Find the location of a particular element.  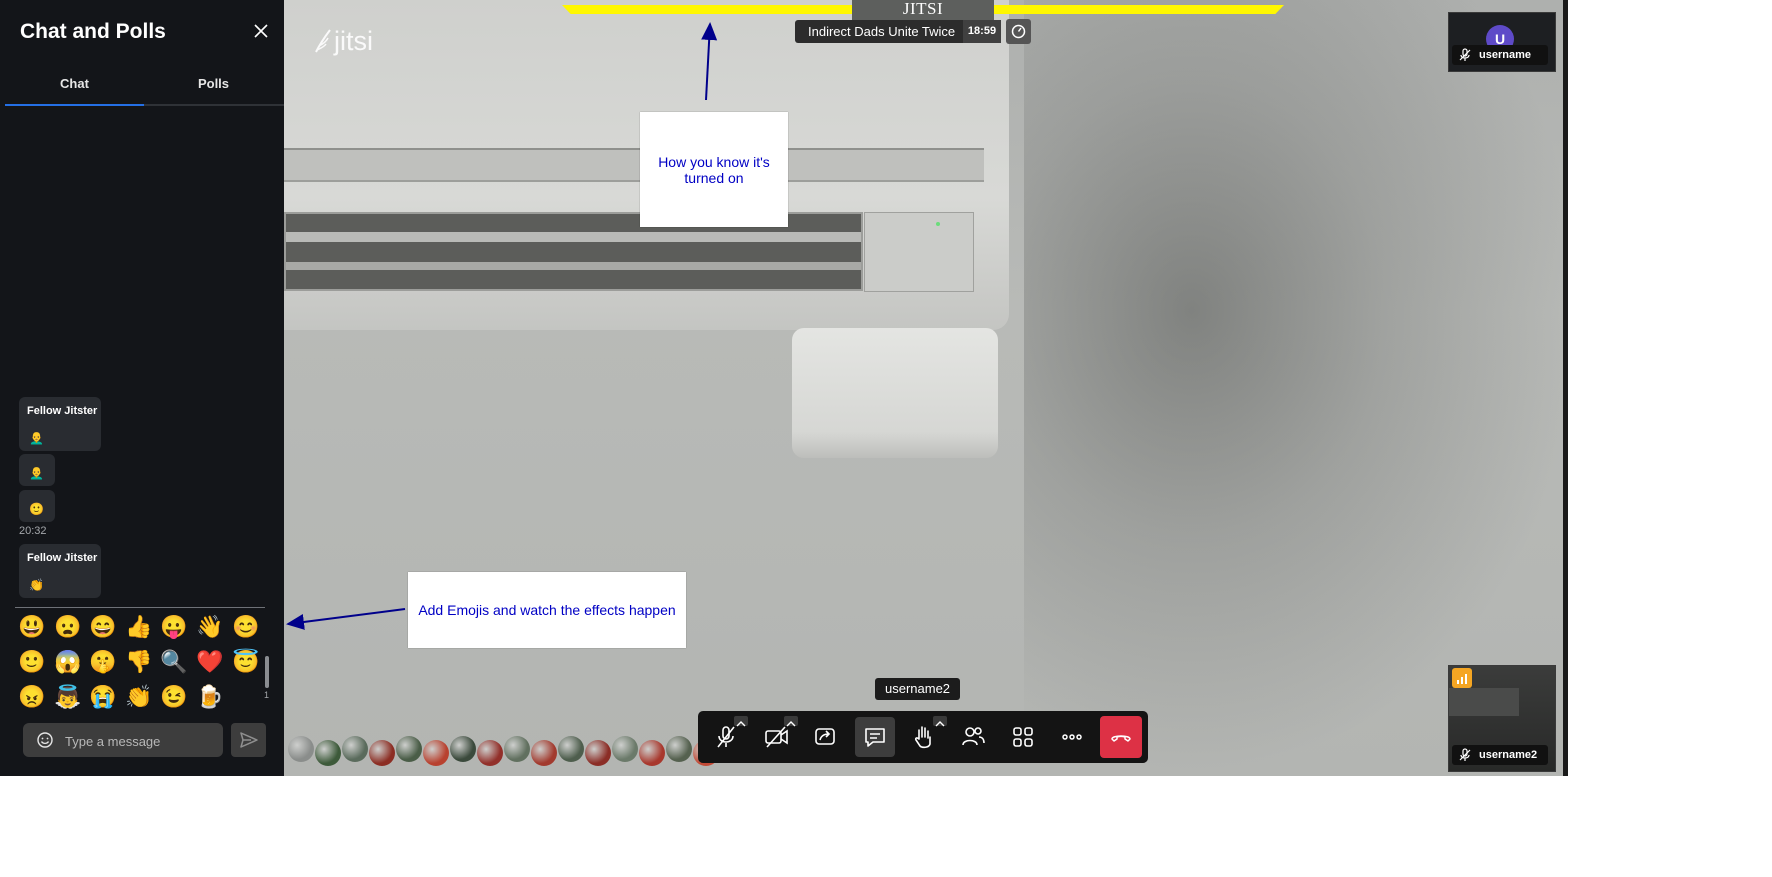

gauge-icon is located at coordinates (1018, 31).